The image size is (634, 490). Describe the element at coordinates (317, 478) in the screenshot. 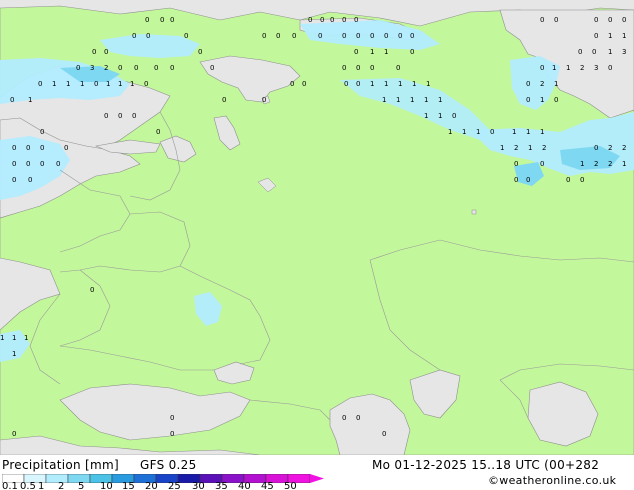

I see `legend-overflow-arrow` at that location.